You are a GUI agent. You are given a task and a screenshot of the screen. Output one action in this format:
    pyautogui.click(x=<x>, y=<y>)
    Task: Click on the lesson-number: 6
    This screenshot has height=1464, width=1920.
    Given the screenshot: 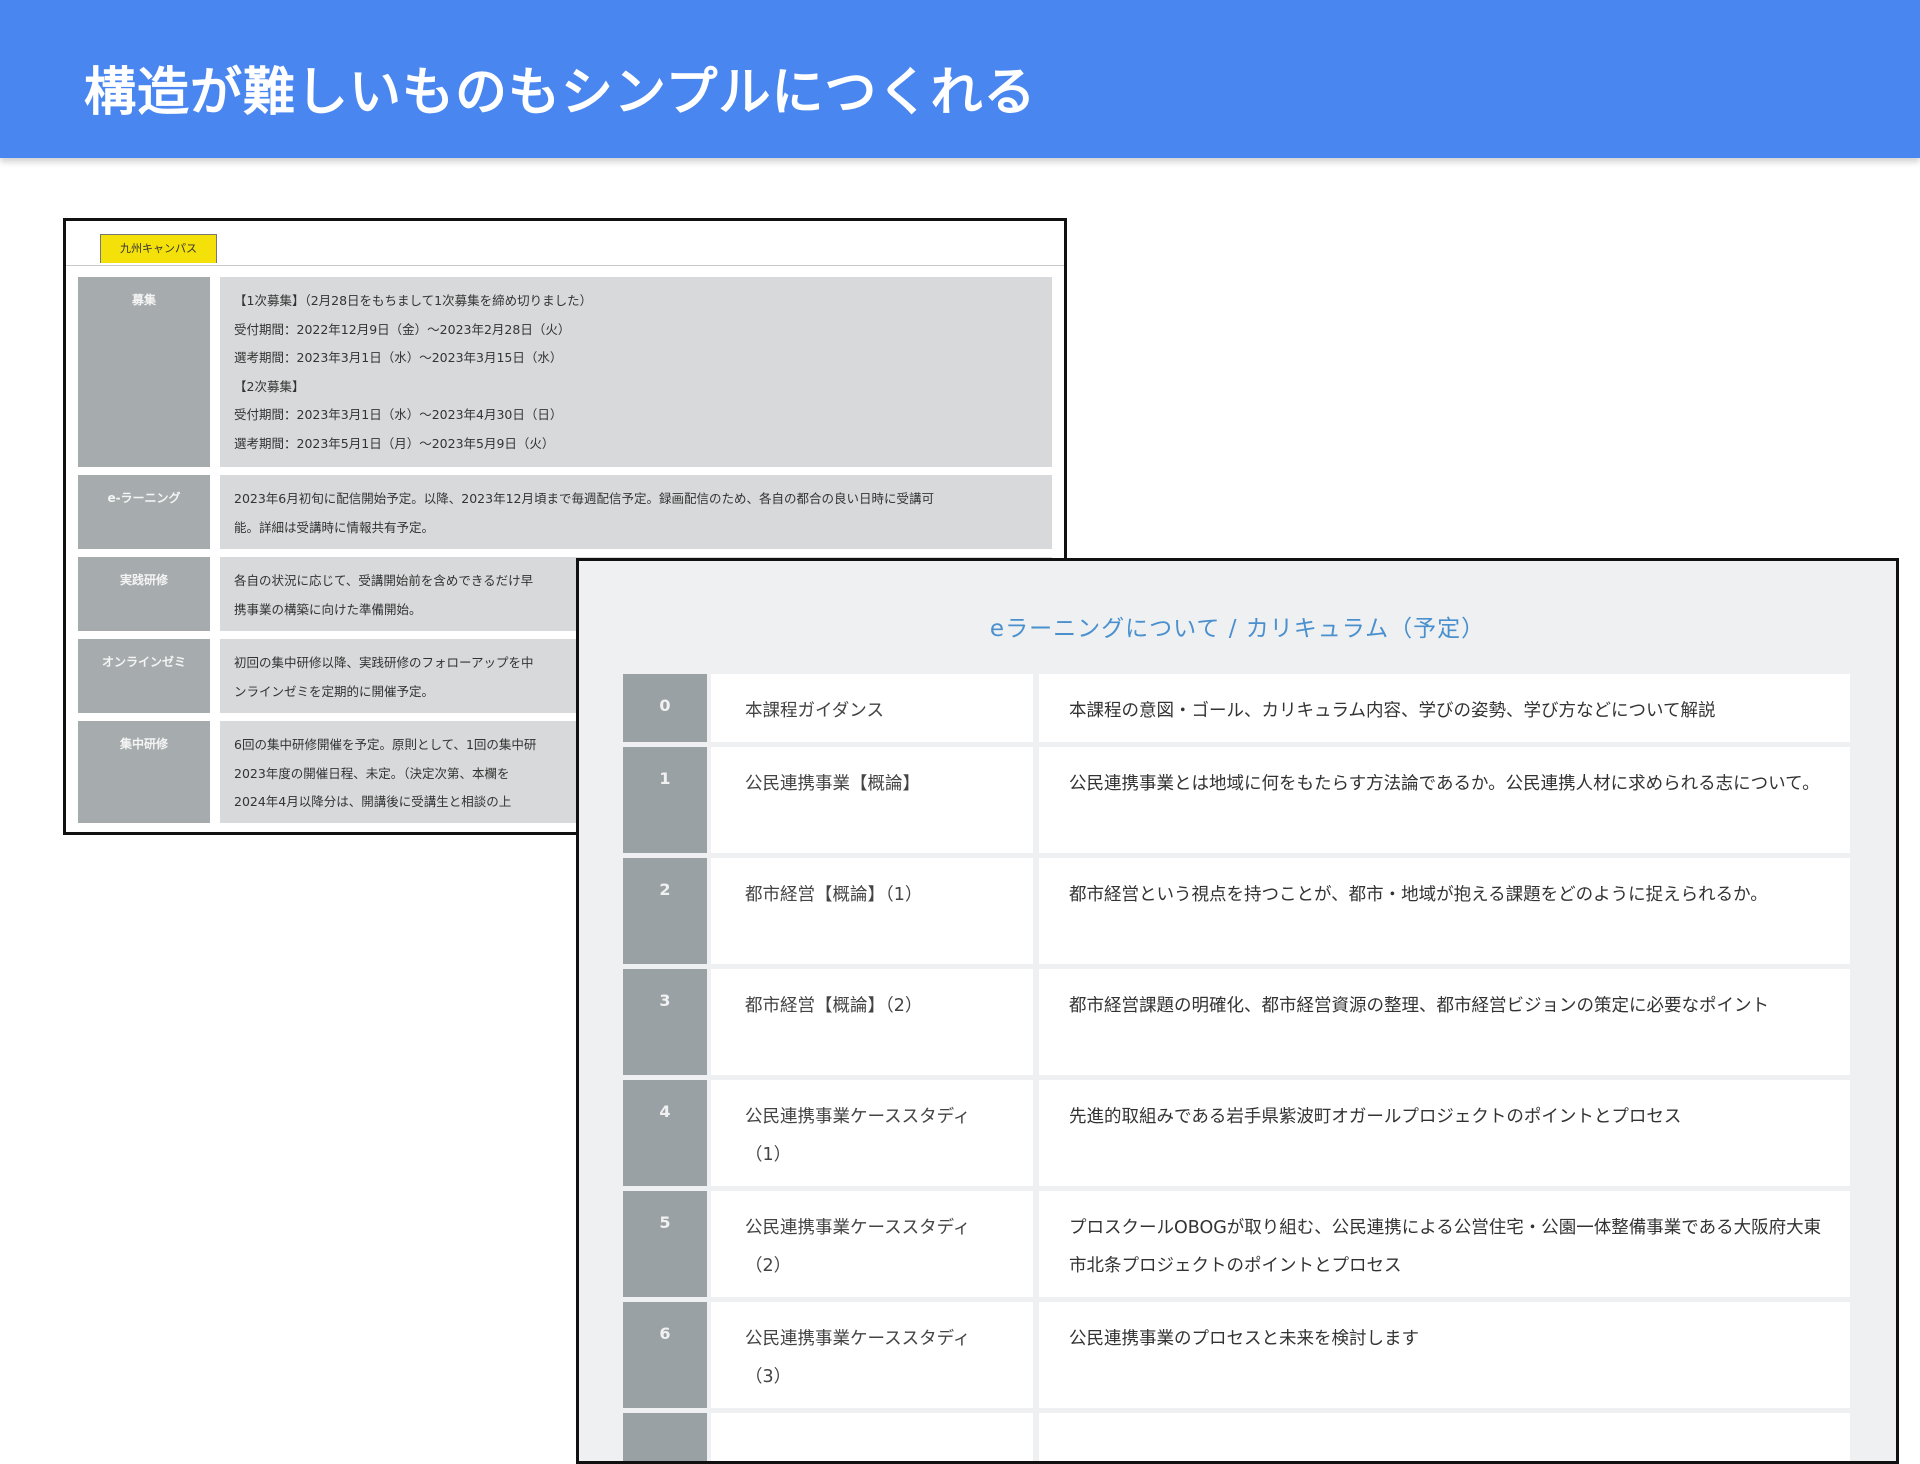 What is the action you would take?
    pyautogui.click(x=665, y=1355)
    